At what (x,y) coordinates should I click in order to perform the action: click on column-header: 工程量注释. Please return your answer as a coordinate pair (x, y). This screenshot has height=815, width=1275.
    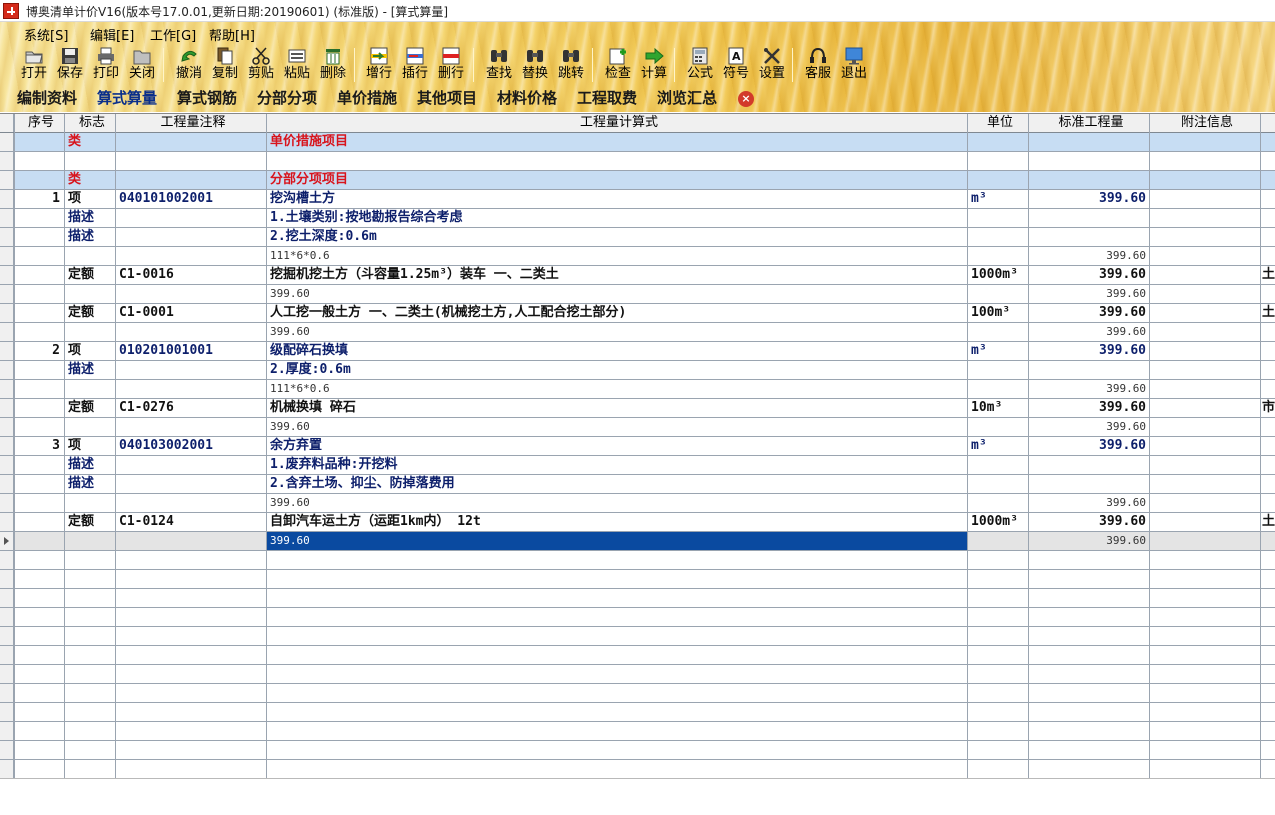
    Looking at the image, I should click on (191, 123).